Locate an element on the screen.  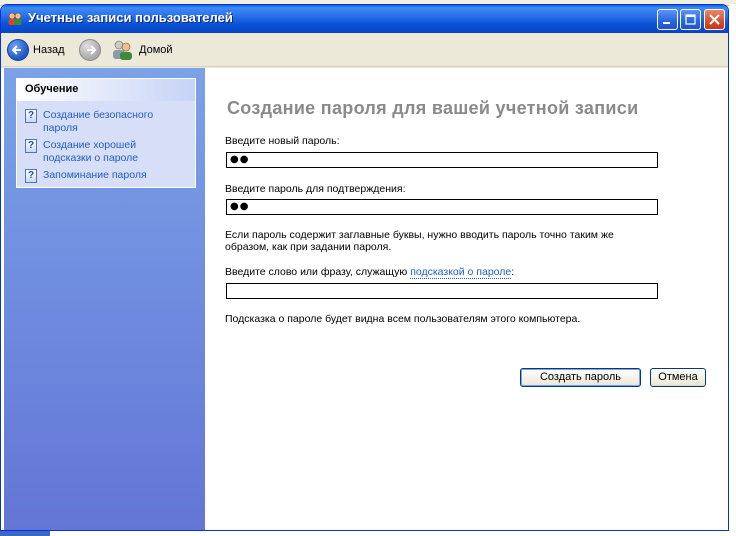
forward-button is located at coordinates (90, 50).